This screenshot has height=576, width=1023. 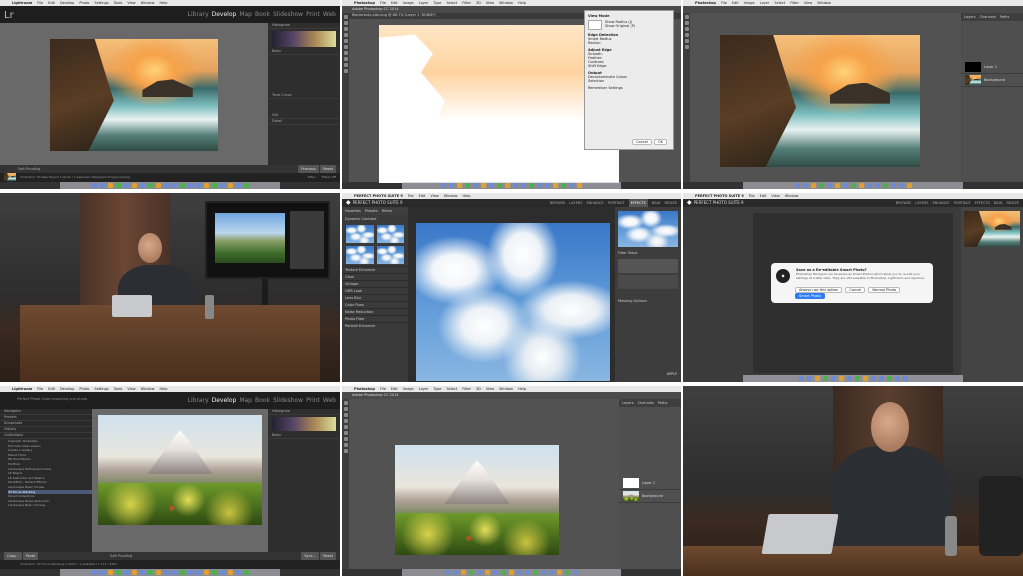 I want to click on brush-tool-icon, so click(x=345, y=47).